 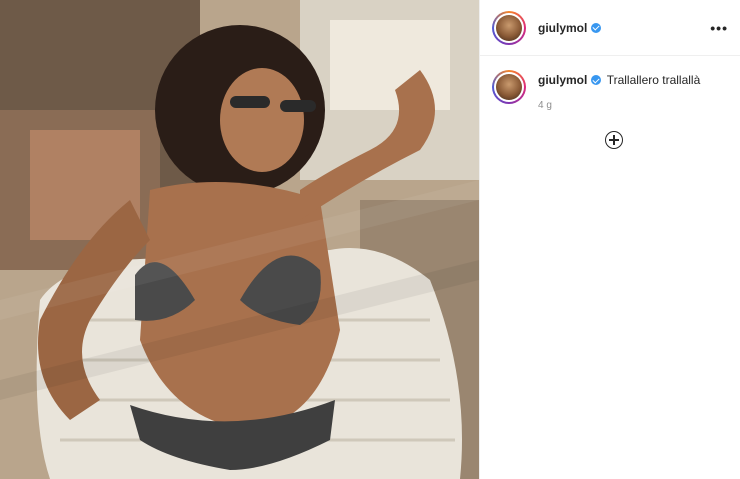 I want to click on caption-avatar, so click(x=509, y=87).